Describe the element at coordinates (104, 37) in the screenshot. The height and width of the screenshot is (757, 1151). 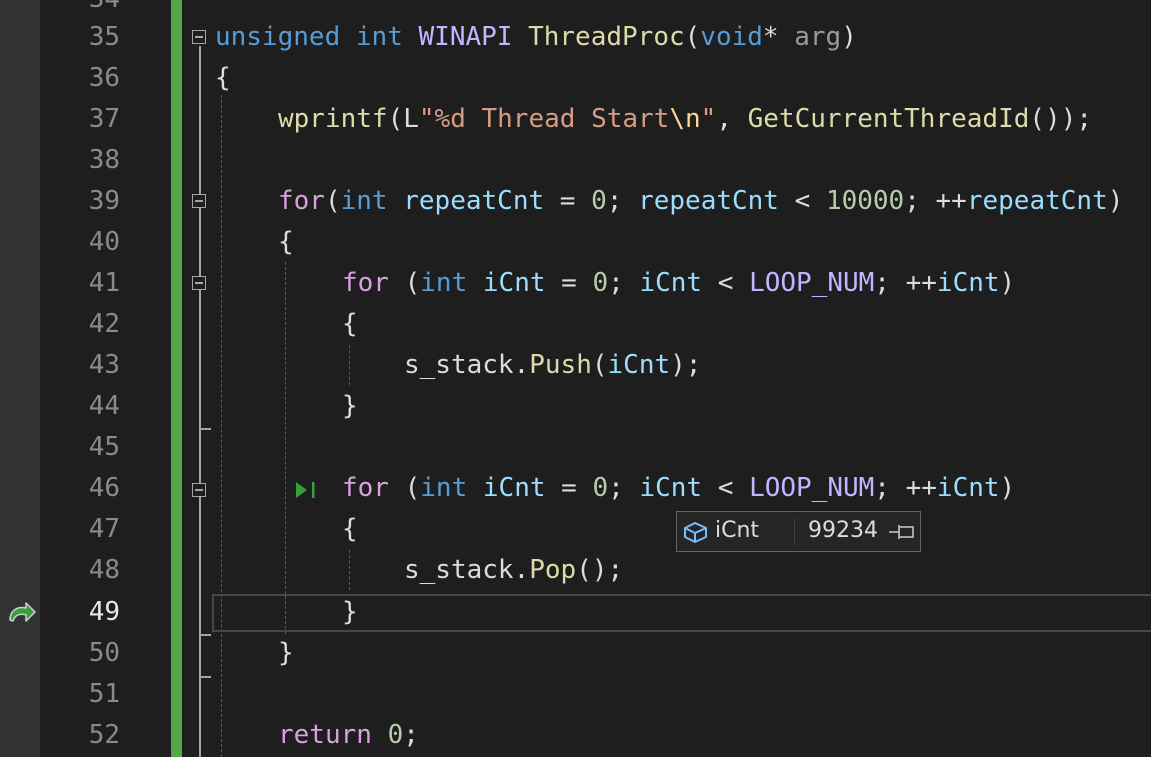
I see `line-number: 35` at that location.